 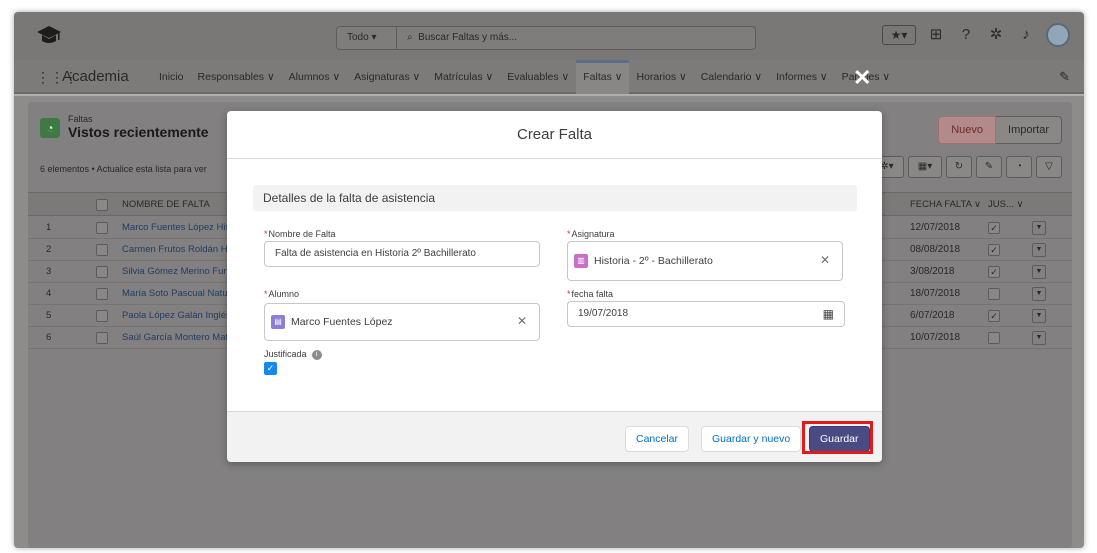 What do you see at coordinates (1058, 35) in the screenshot?
I see `avatar` at bounding box center [1058, 35].